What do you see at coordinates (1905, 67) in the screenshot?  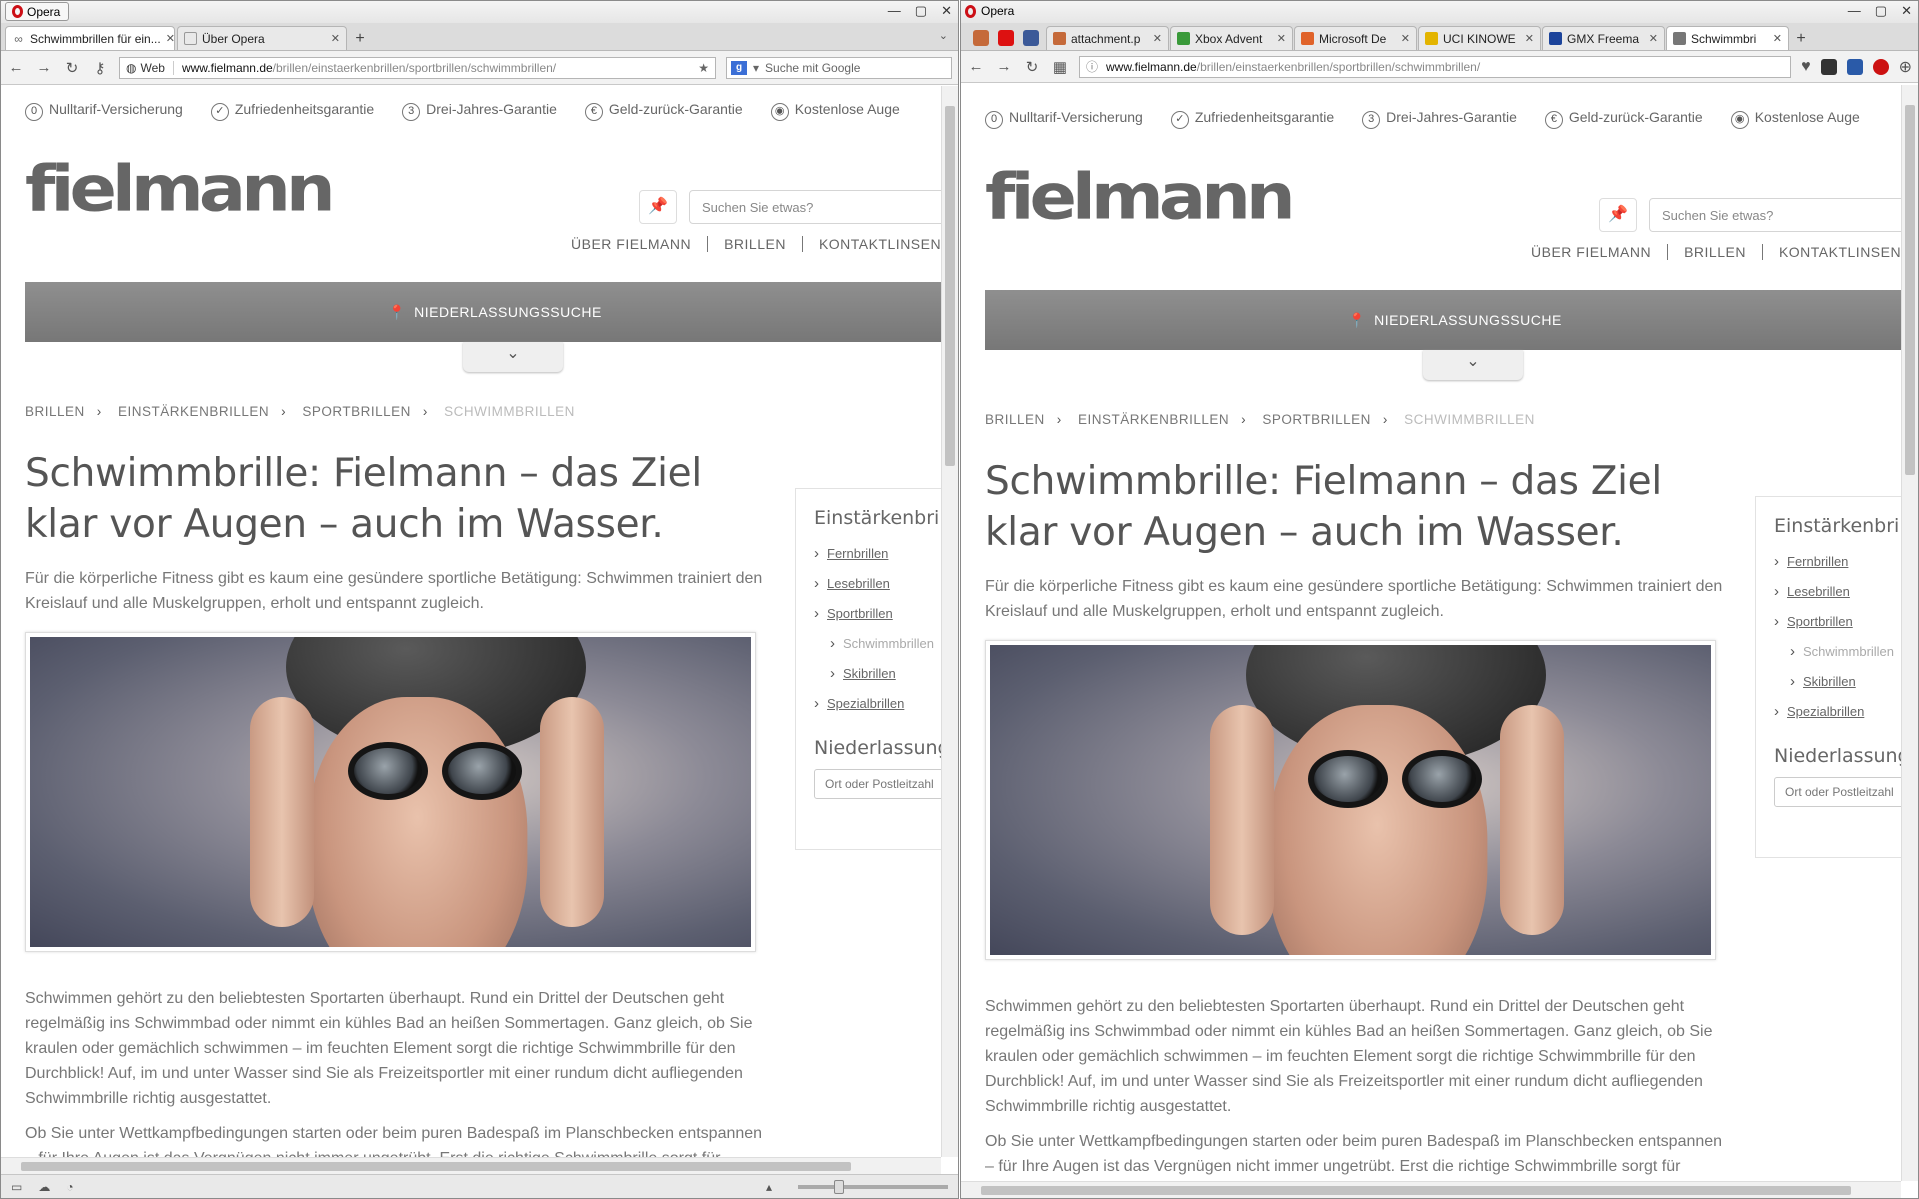 I see `download-icon: ⊕` at bounding box center [1905, 67].